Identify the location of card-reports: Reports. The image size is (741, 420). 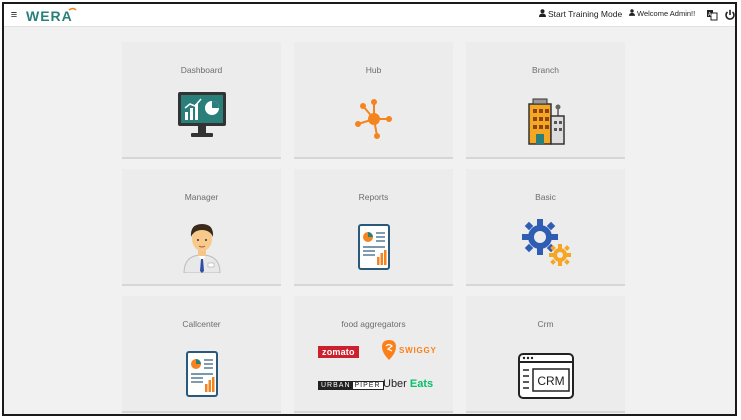
(373, 227).